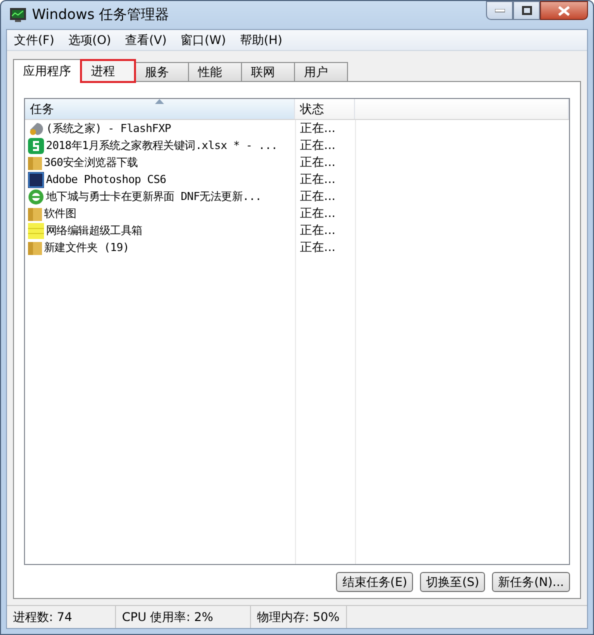 This screenshot has width=594, height=635. Describe the element at coordinates (18, 15) in the screenshot. I see `monitor-icon` at that location.